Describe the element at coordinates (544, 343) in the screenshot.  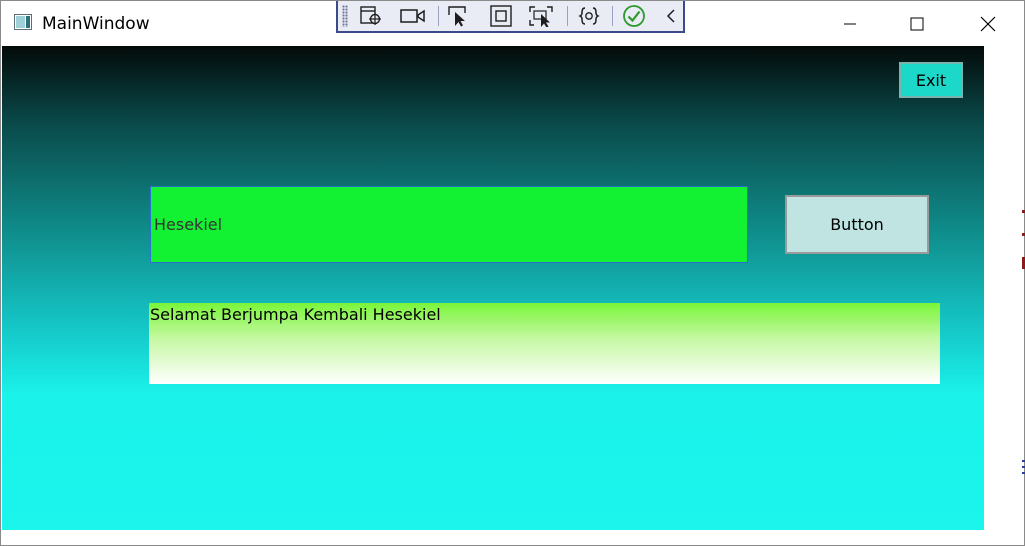
I see `greeting-label: Selamat Berjumpa Kembali Hesekiel` at that location.